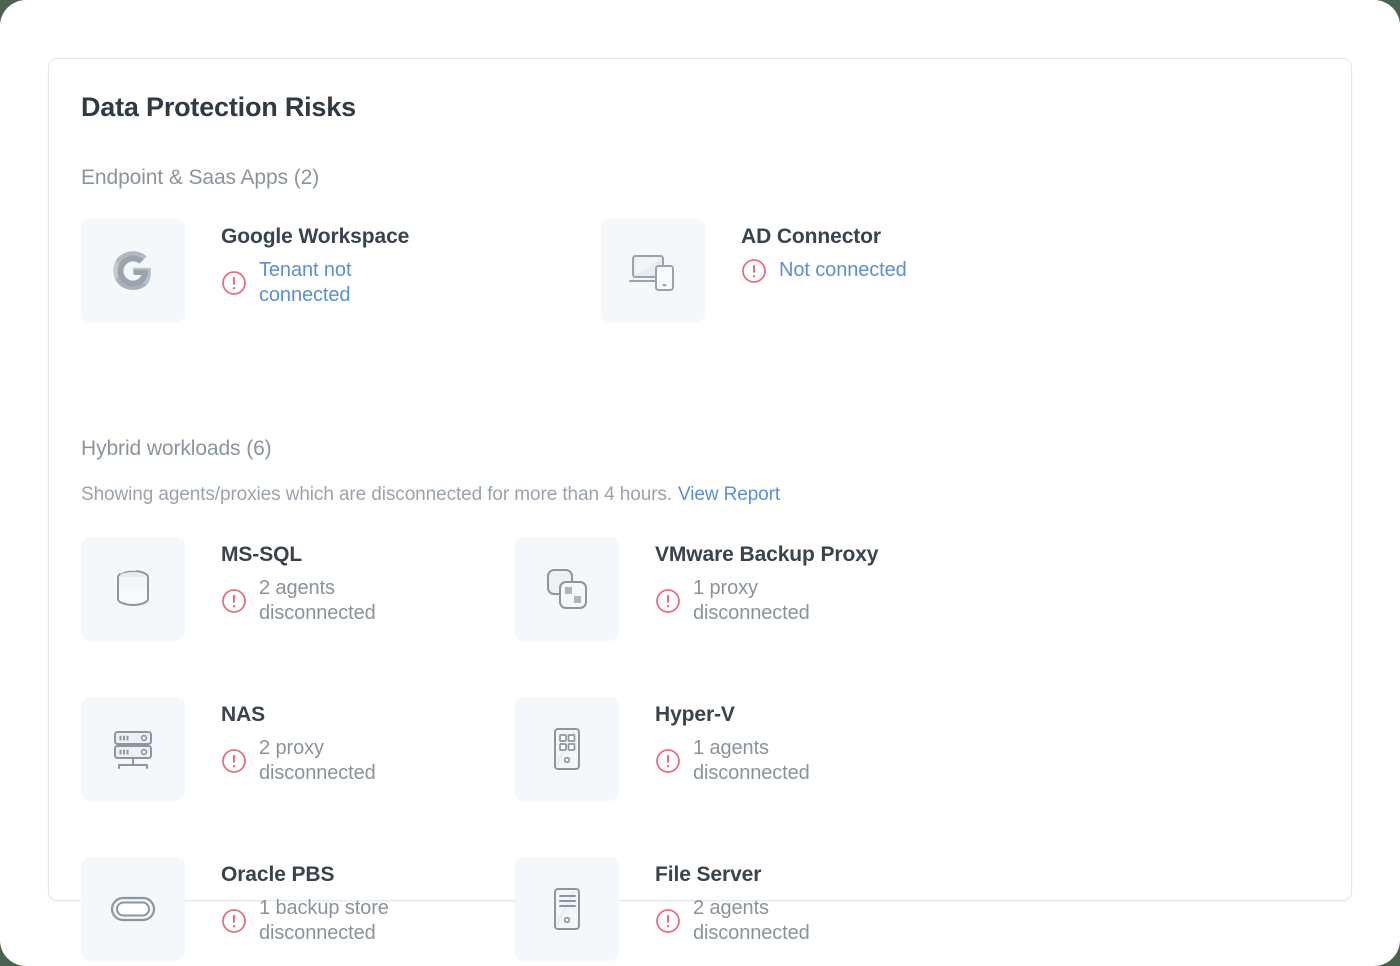 Image resolution: width=1400 pixels, height=966 pixels. I want to click on status-row: 1 backup store disconnected, so click(355, 921).